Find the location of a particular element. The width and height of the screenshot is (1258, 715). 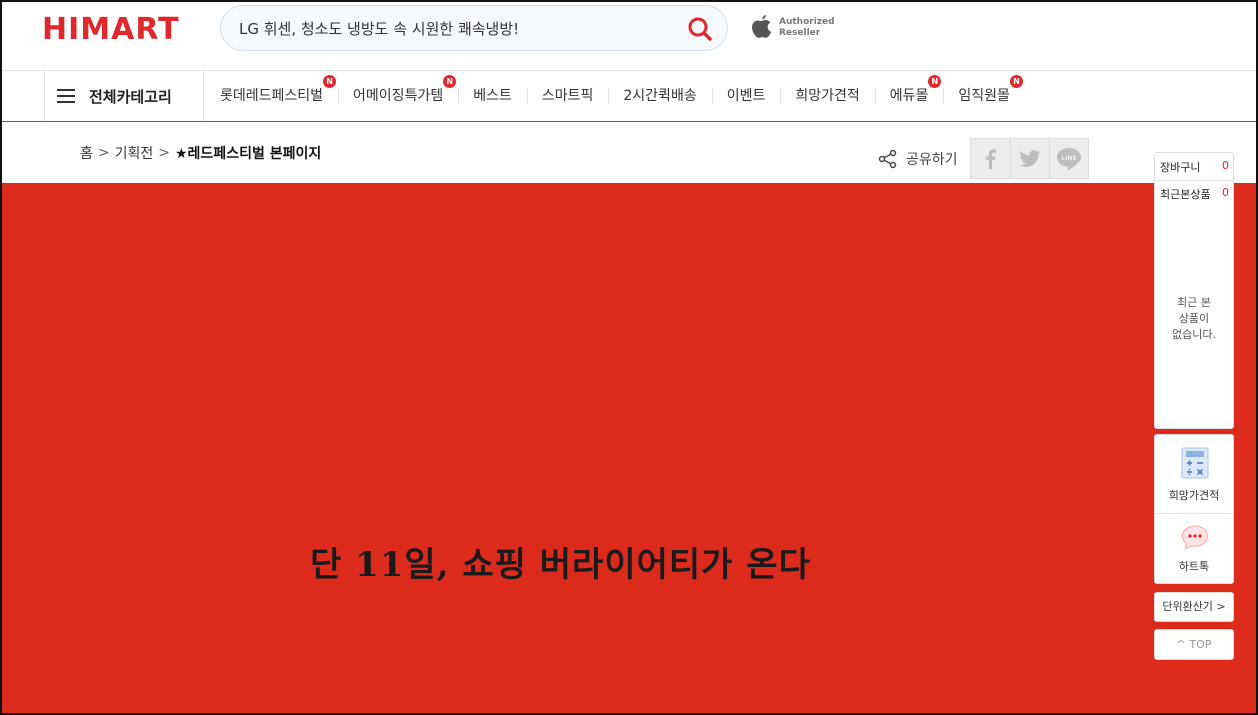

nav-item-amazing-deals: 어메이징특가템 N is located at coordinates (398, 96).